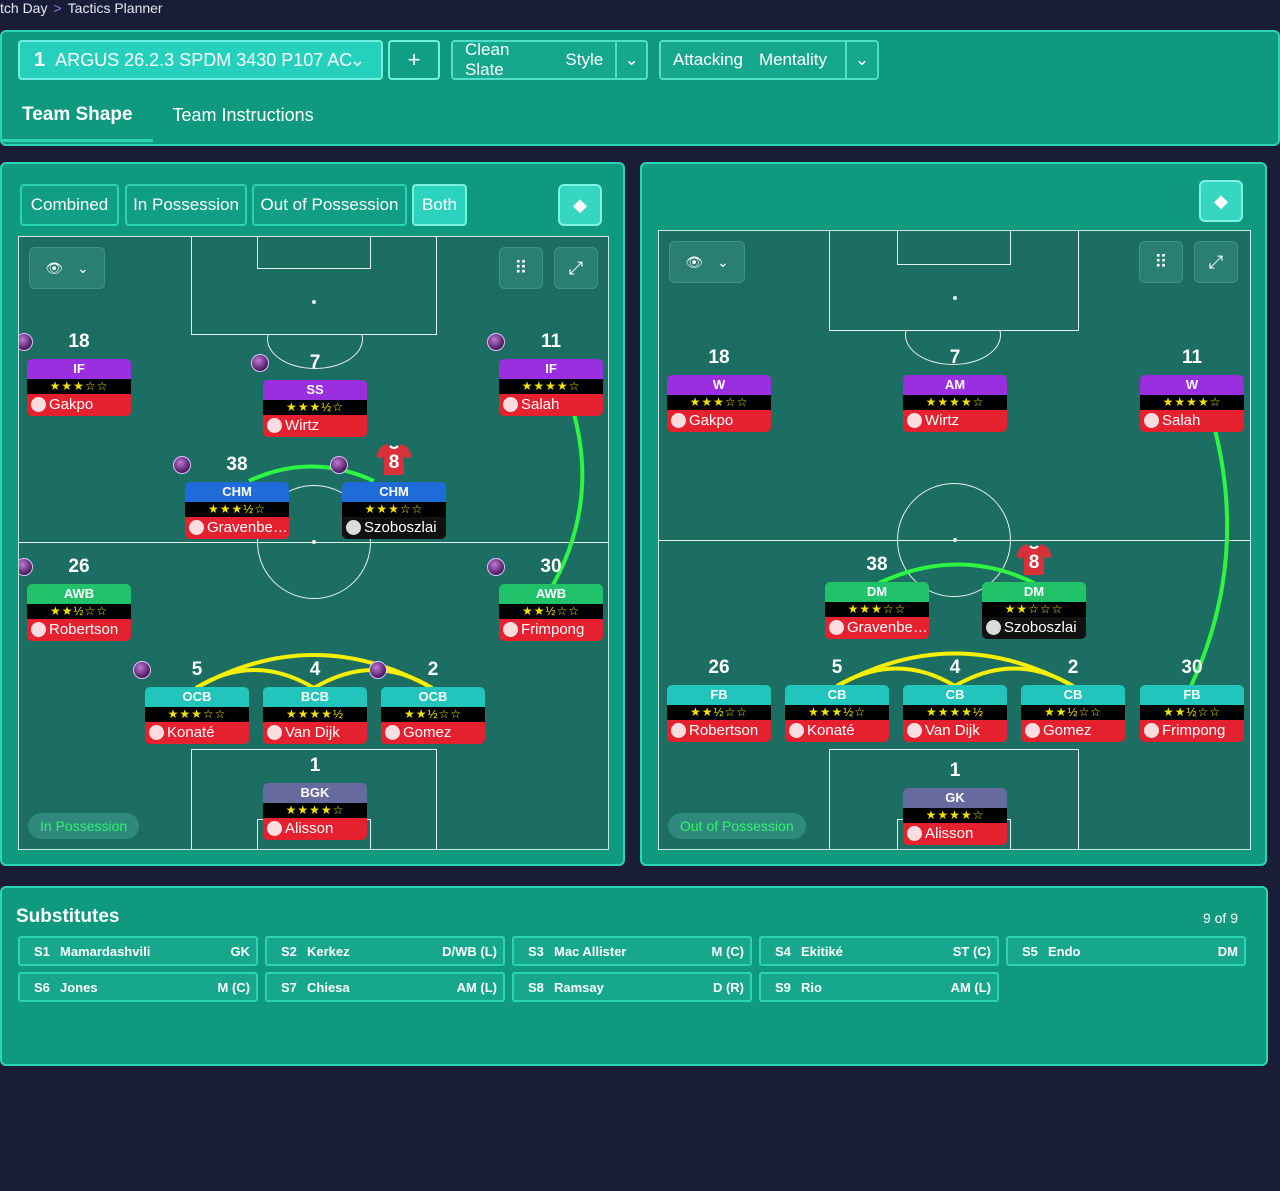  What do you see at coordinates (719, 389) in the screenshot?
I see `player-card: 18 W ★★★☆☆ Gakpo` at bounding box center [719, 389].